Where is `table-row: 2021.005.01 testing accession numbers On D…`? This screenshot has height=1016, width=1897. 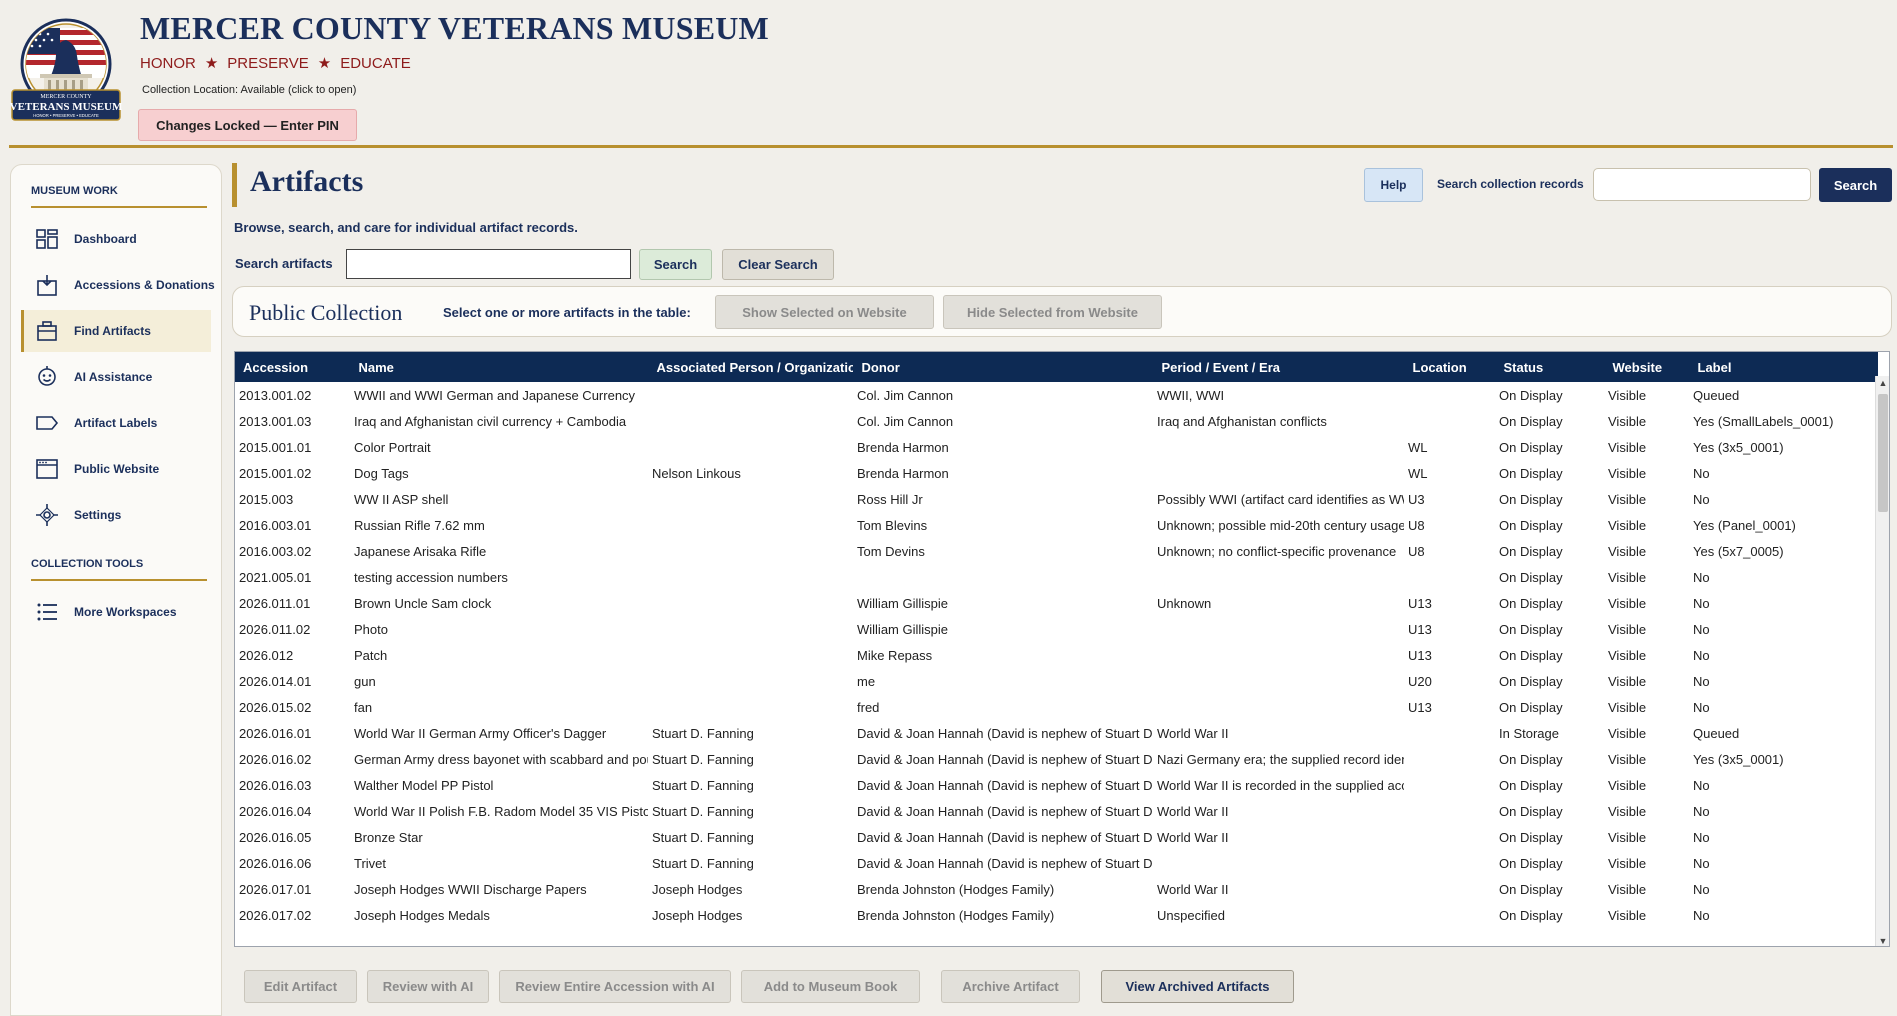 table-row: 2021.005.01 testing accession numbers On D… is located at coordinates (1056, 577).